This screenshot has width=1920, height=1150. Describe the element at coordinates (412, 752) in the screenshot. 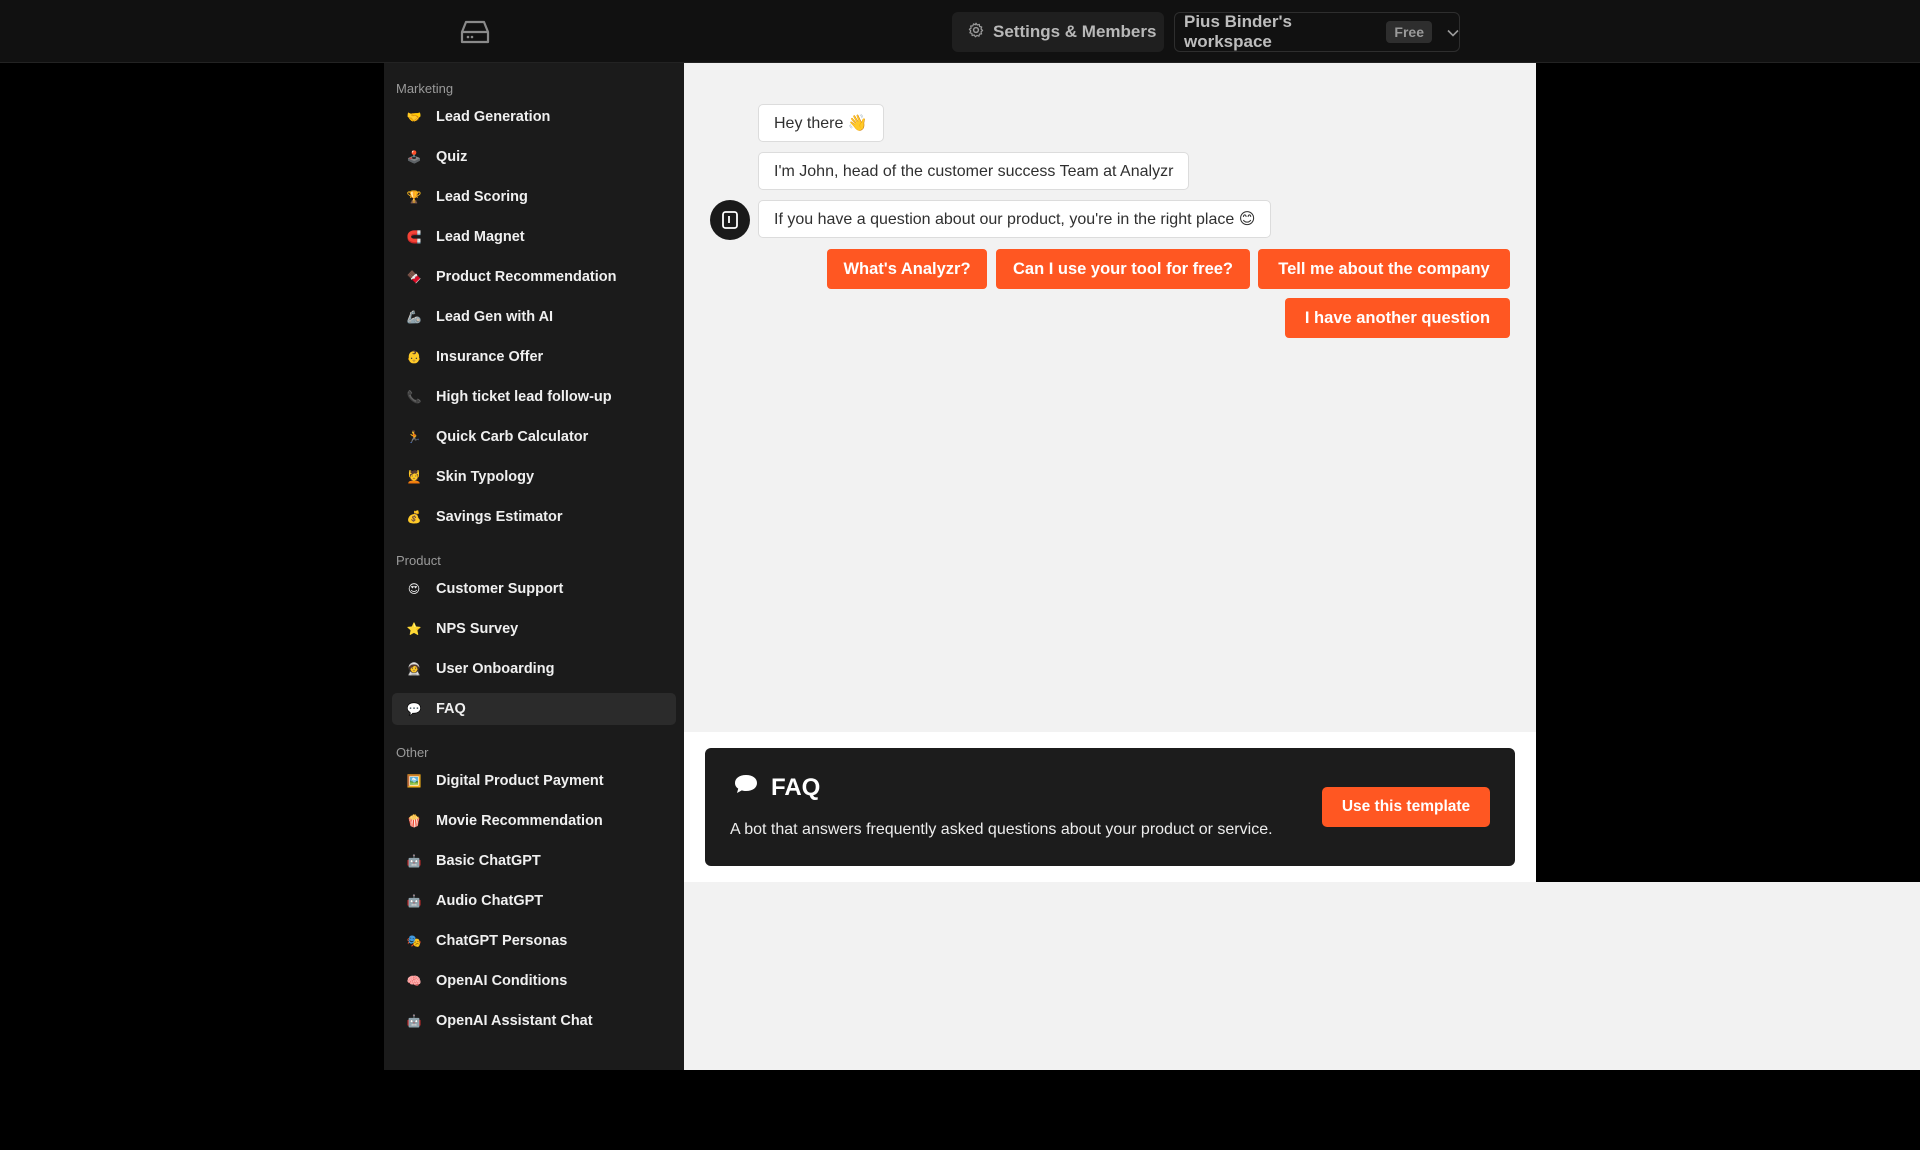

I see `sidebar-section-label: Other` at that location.